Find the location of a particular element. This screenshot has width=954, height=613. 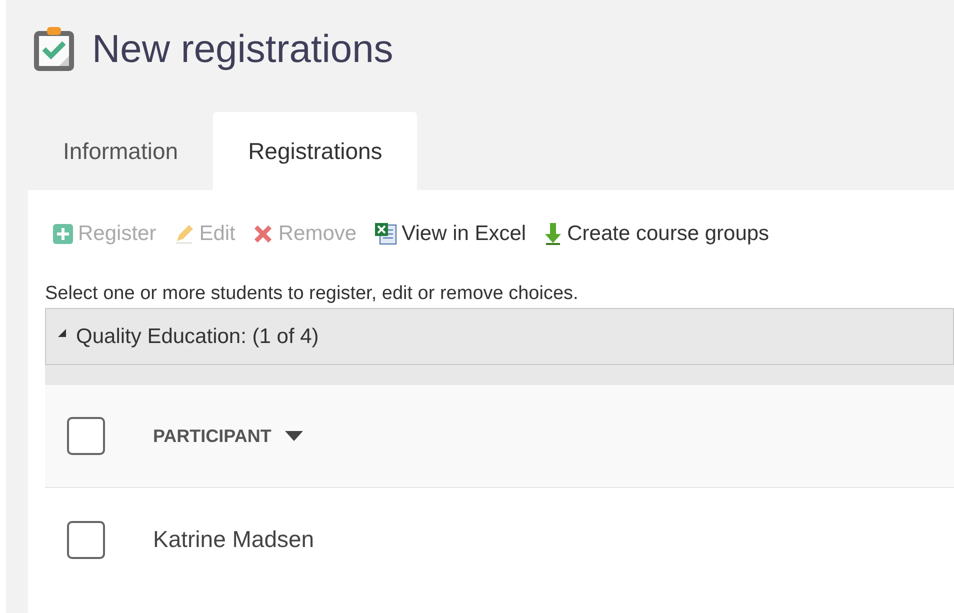

group-header: Quality Education: (1 of 4) is located at coordinates (499, 336).